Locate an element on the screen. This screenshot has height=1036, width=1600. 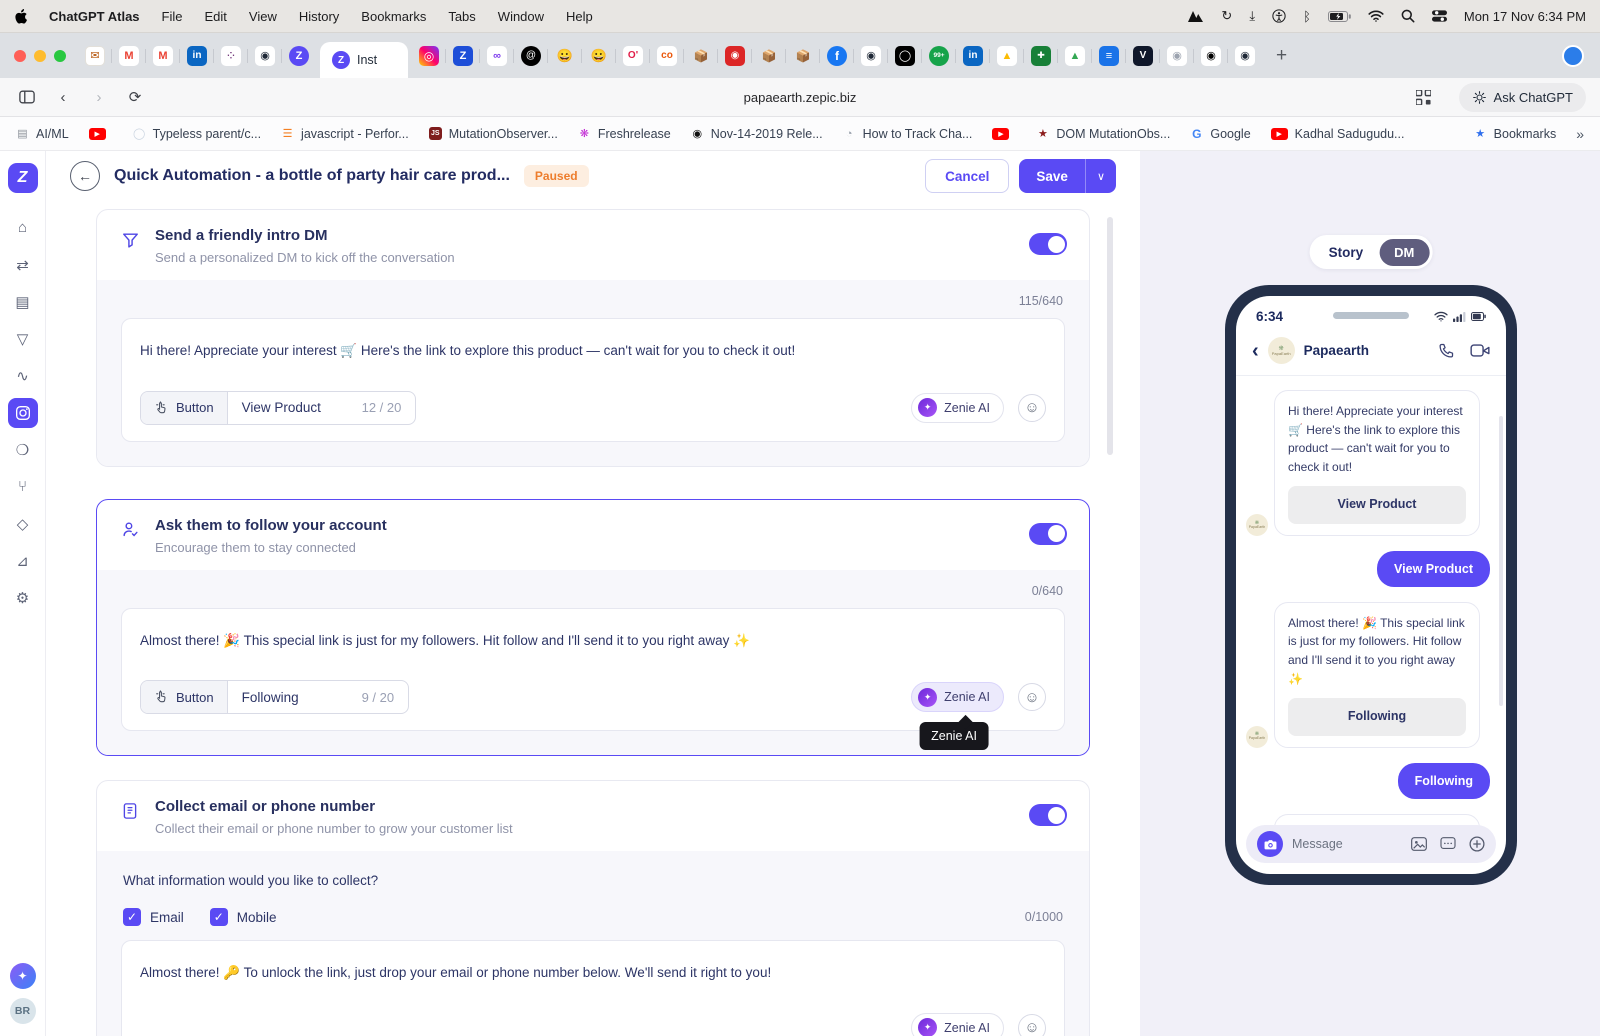
ask-chatgpt-button: Ask ChatGPT is located at coordinates (1522, 97).